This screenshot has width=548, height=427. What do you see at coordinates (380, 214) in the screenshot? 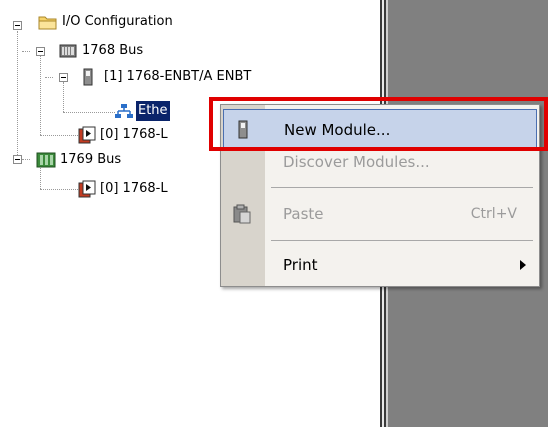
I see `menu-item-paste: Paste Ctrl+V` at bounding box center [380, 214].